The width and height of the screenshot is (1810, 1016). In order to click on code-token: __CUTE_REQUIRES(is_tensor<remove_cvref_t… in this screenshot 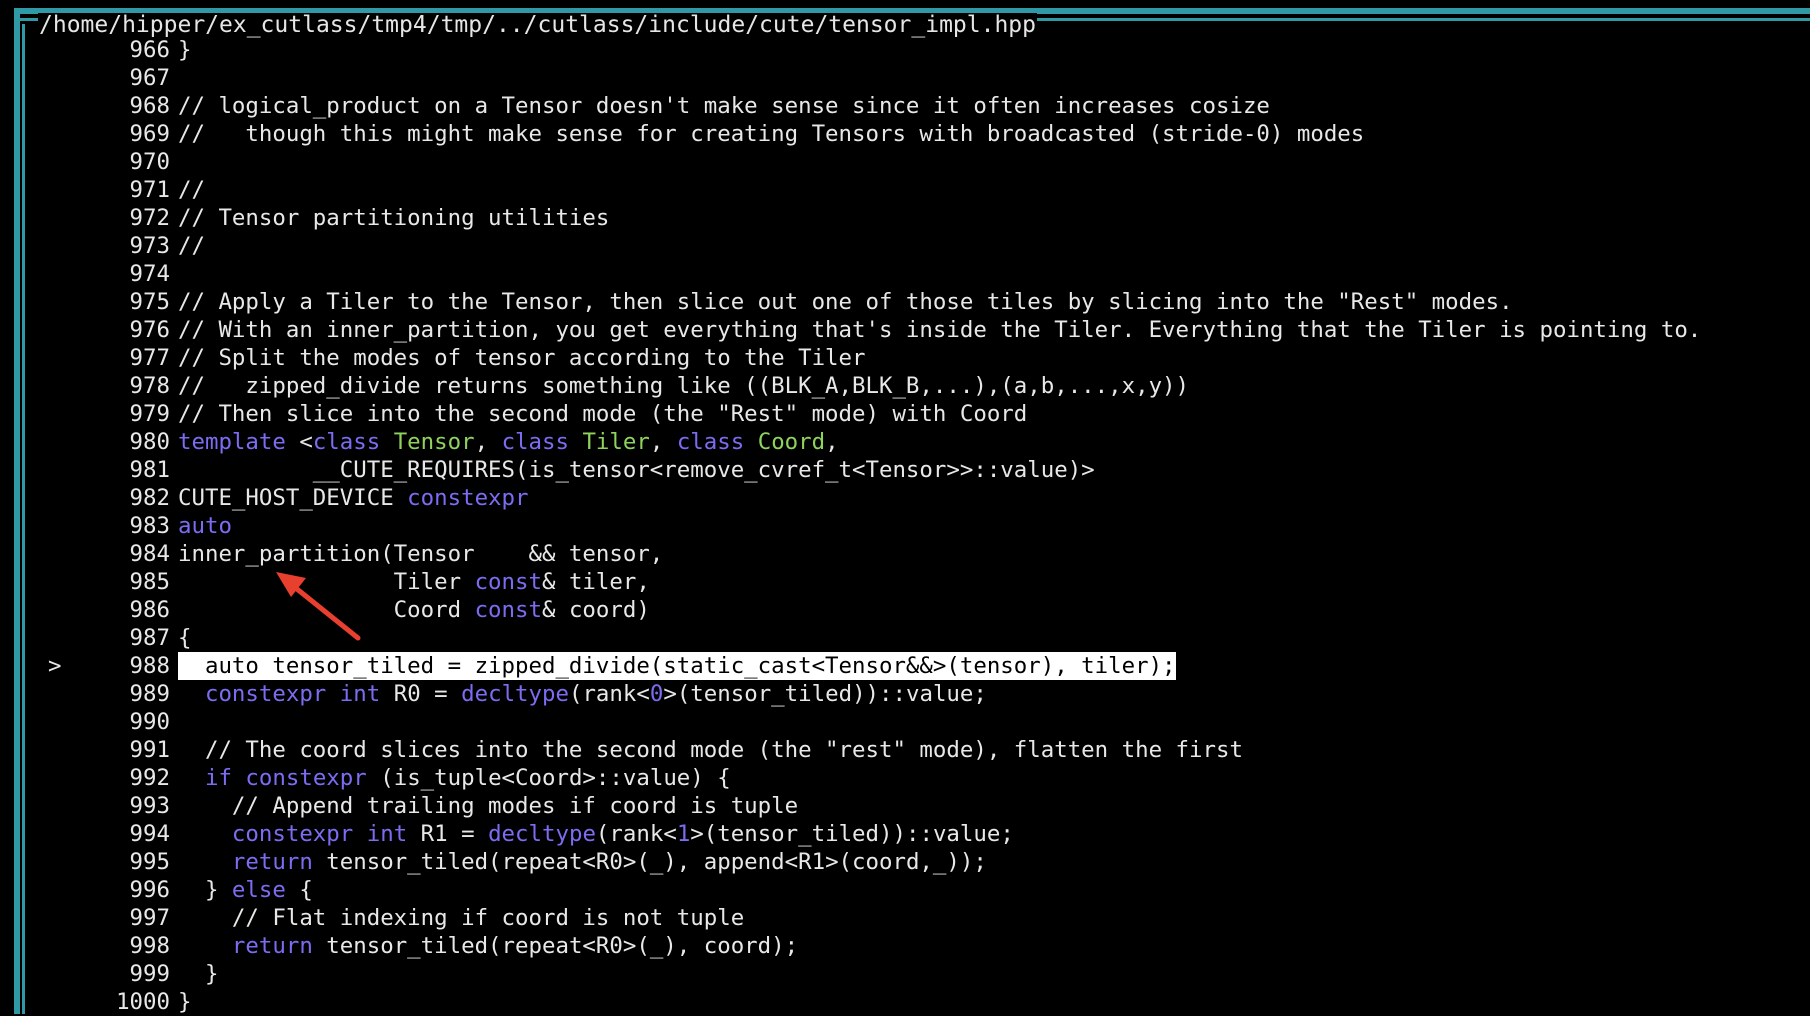, I will do `click(636, 470)`.